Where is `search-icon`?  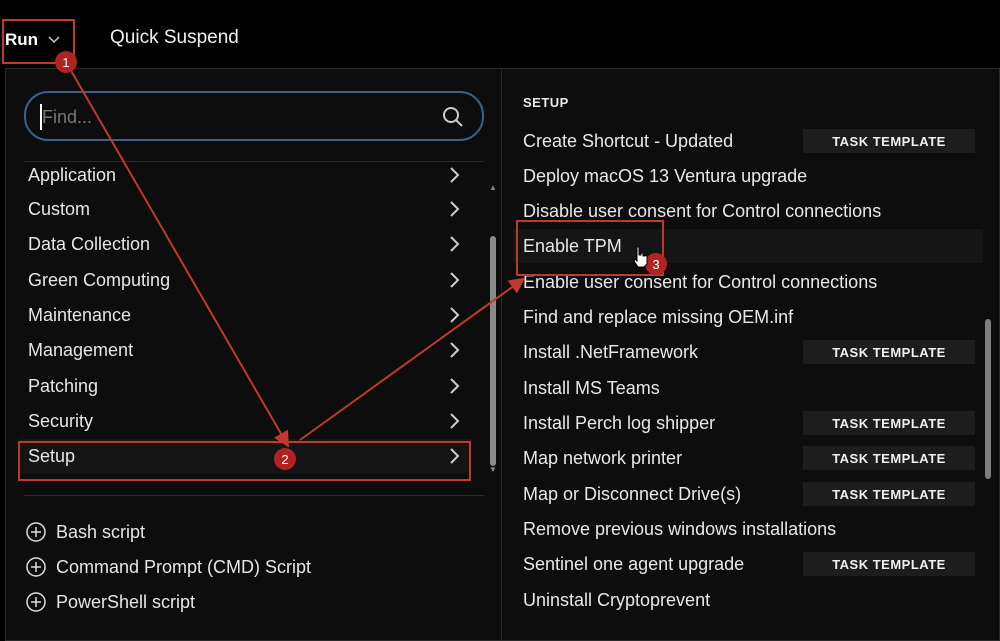
search-icon is located at coordinates (453, 117).